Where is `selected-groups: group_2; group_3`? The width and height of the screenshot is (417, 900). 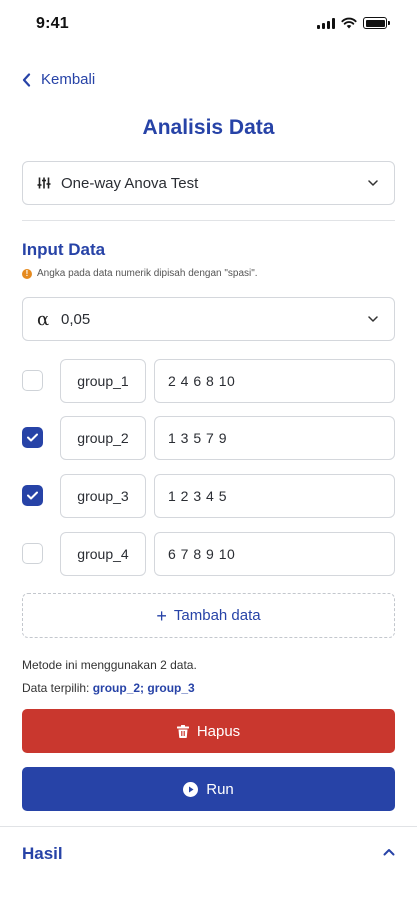
selected-groups: group_2; group_3 is located at coordinates (143, 688).